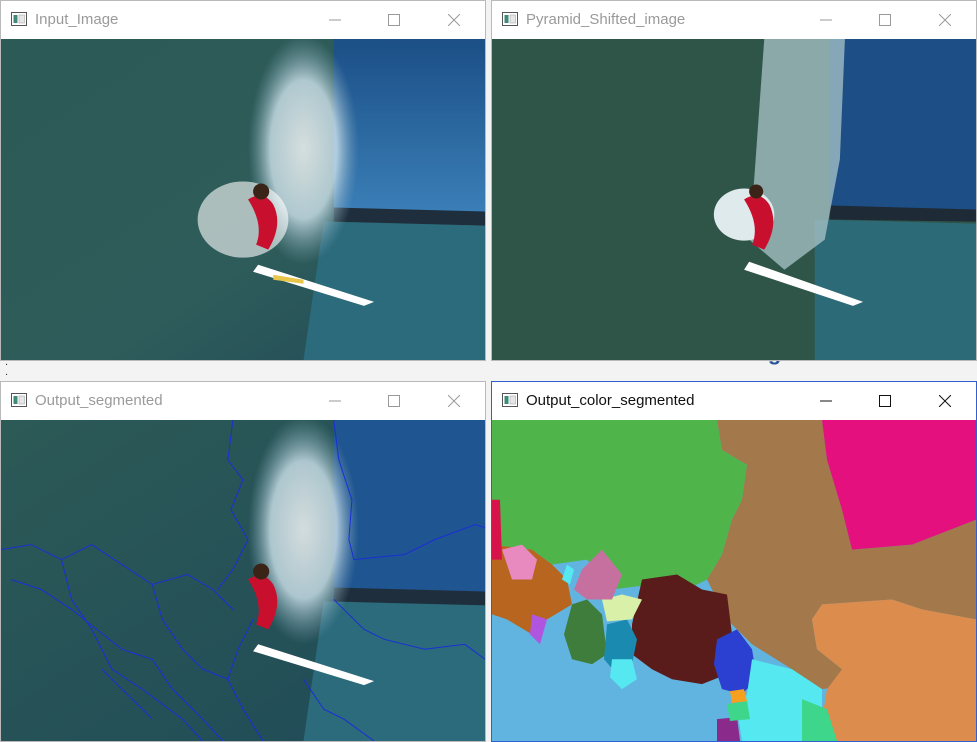 The image size is (977, 742). I want to click on title-bar: Output_color_segmented, so click(734, 401).